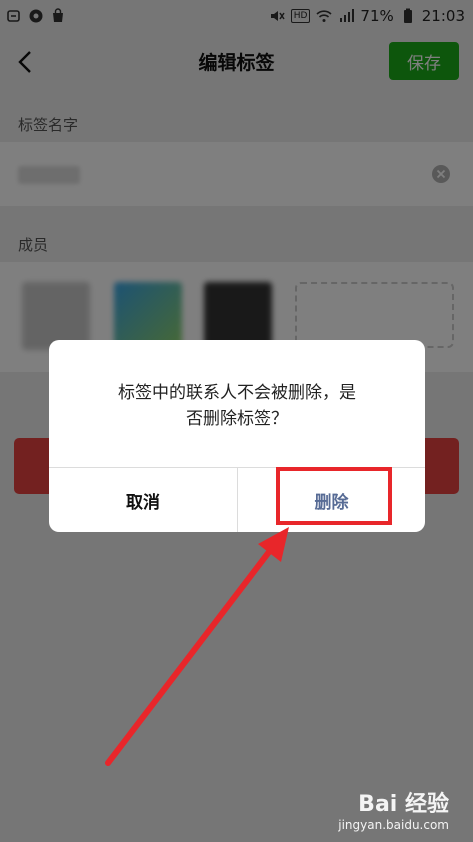 The width and height of the screenshot is (473, 842). Describe the element at coordinates (143, 500) in the screenshot. I see `cancel-button: 取消` at that location.